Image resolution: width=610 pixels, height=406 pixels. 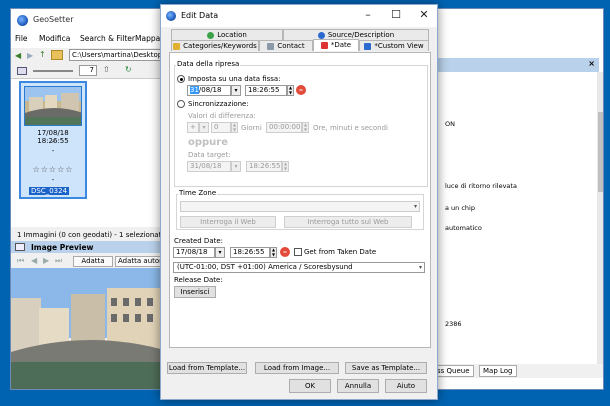 I want to click on created-date-picker-icon: ▾, so click(x=220, y=252).